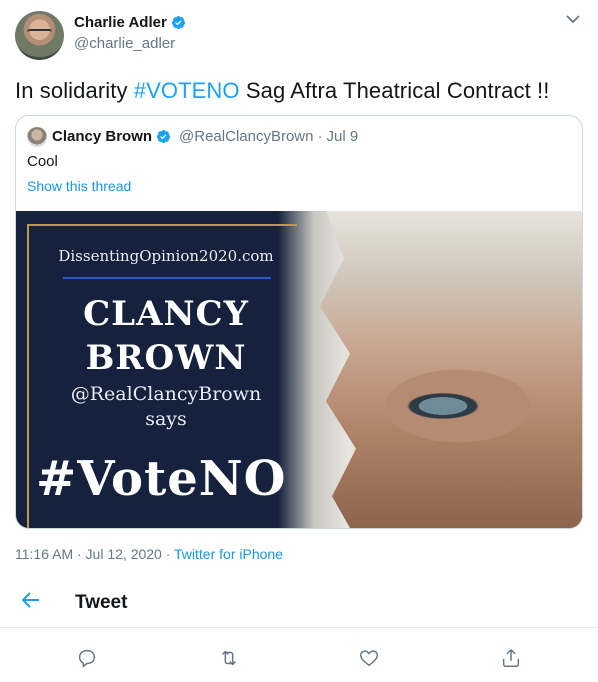 This screenshot has height=682, width=598. I want to click on tweet-source-link: Twitter for iPhone, so click(228, 554).